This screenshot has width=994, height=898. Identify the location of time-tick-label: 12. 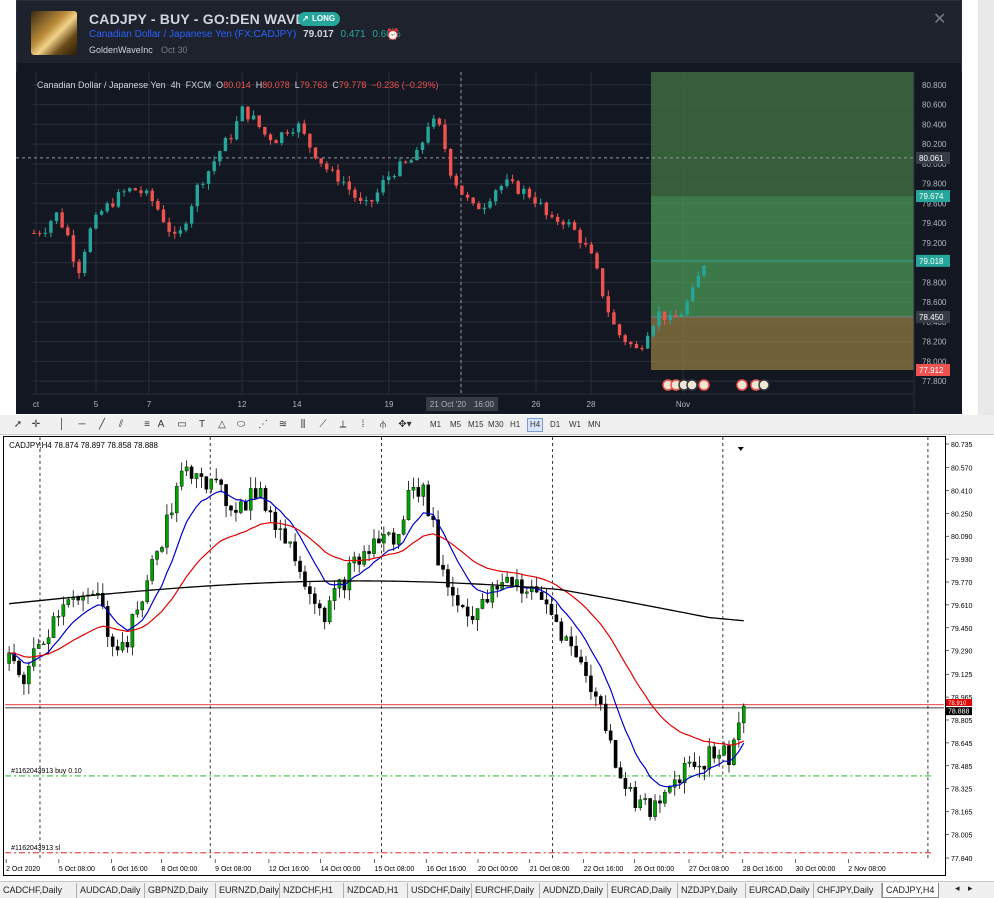
(242, 404).